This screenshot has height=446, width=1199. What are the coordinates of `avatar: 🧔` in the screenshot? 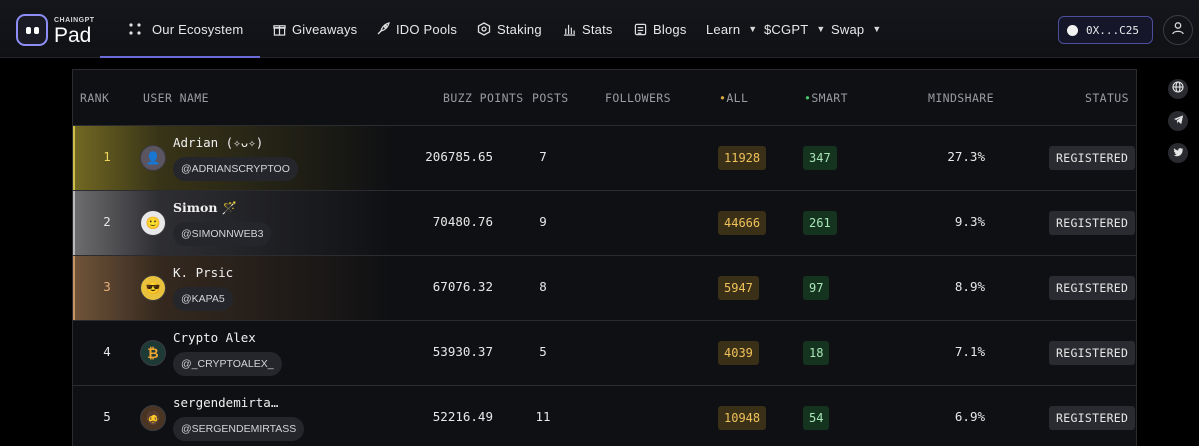 It's located at (153, 418).